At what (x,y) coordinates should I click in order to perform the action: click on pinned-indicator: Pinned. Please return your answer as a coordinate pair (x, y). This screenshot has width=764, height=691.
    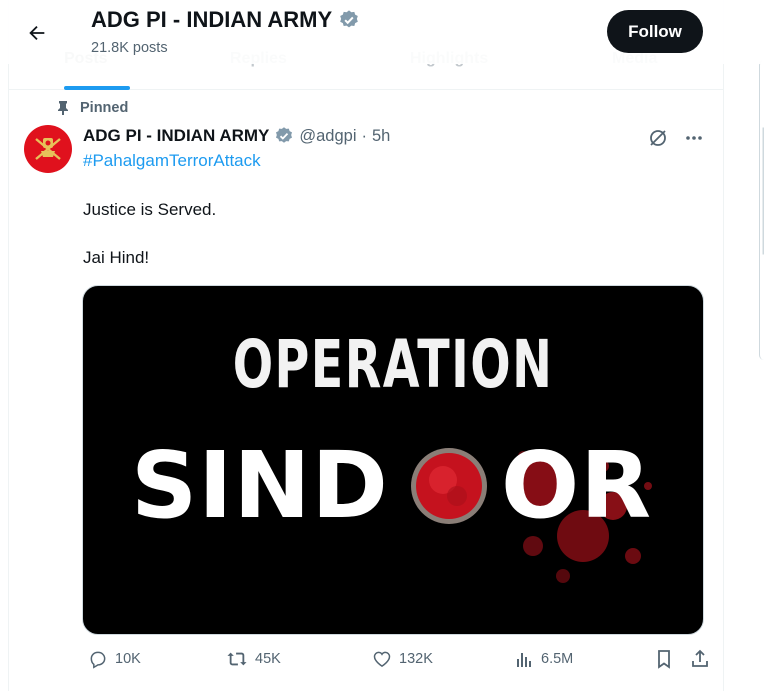
    Looking at the image, I should click on (92, 108).